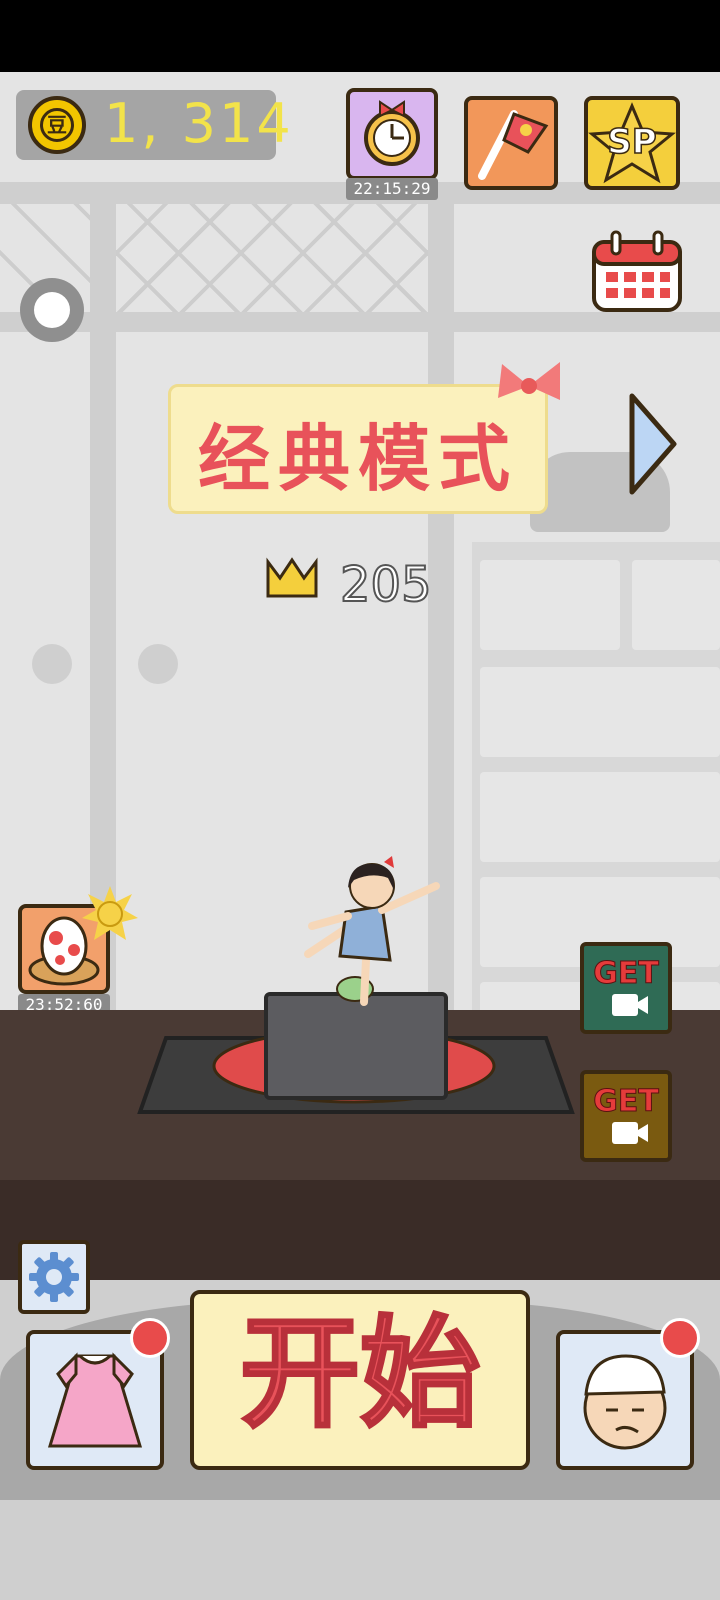 The width and height of the screenshot is (720, 1600). I want to click on coin-amount: 1, 314, so click(199, 123).